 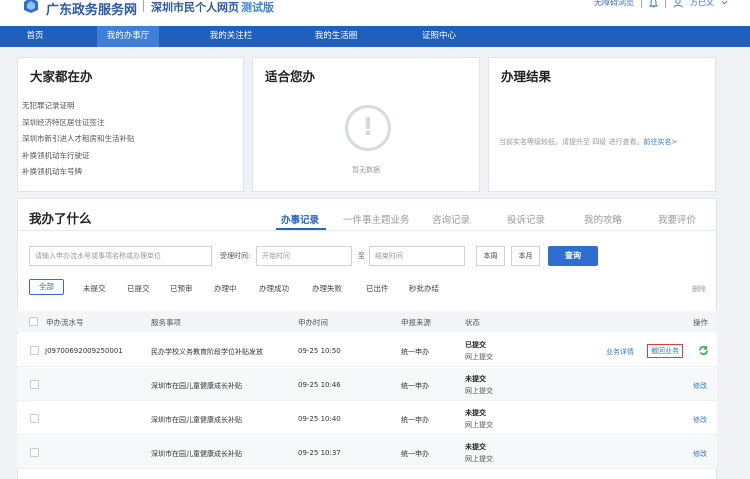 I want to click on tab-active-indicator, so click(x=301, y=229).